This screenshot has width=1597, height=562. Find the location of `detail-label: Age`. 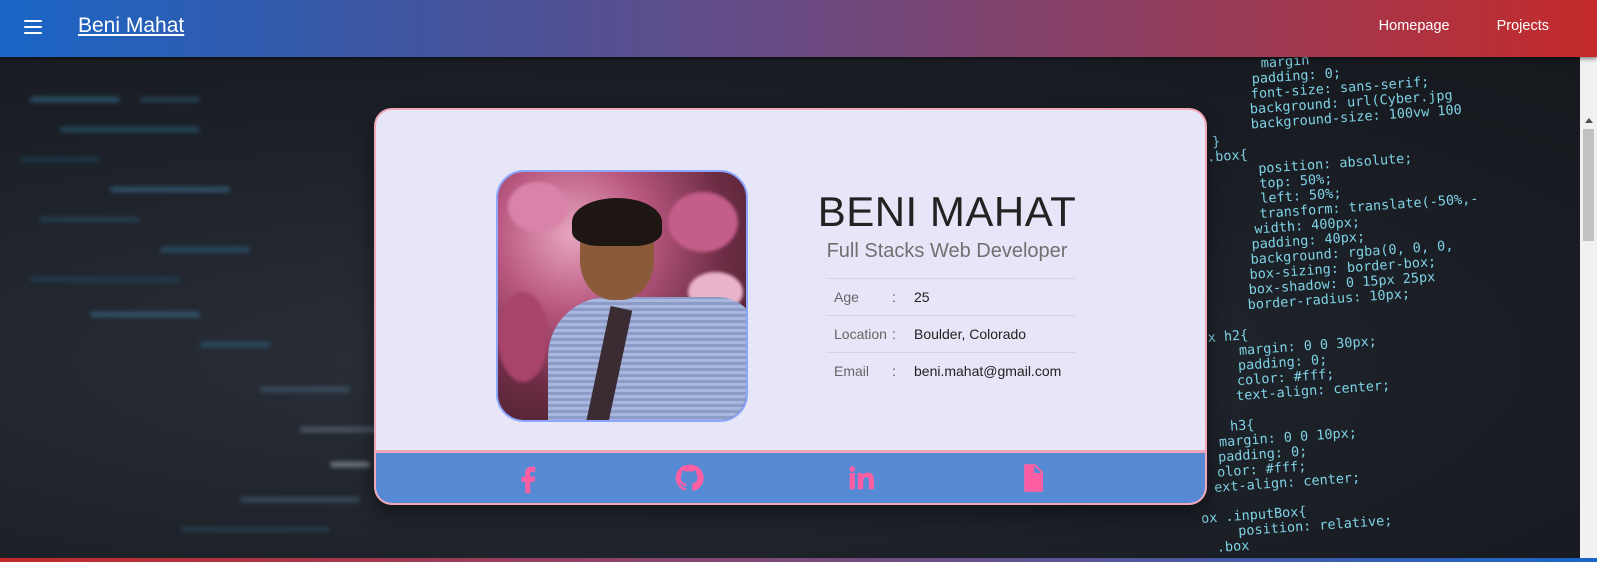

detail-label: Age is located at coordinates (846, 297).